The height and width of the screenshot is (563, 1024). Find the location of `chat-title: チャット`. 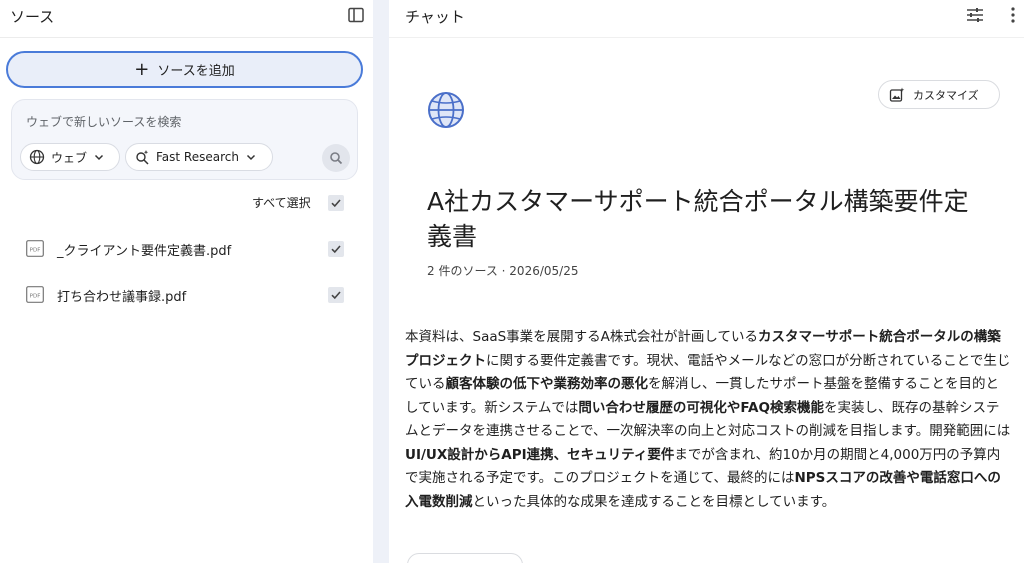

chat-title: チャット is located at coordinates (435, 17).